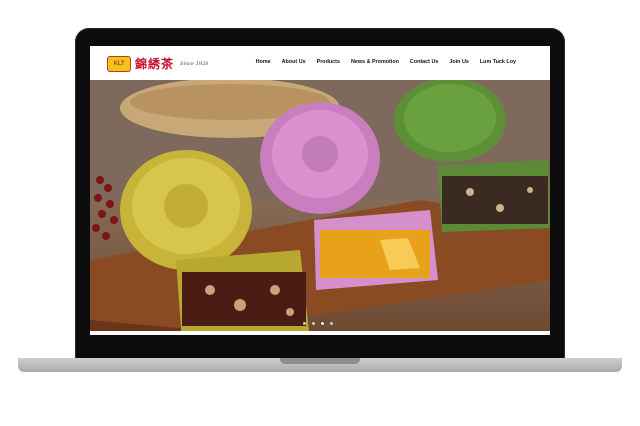 Image resolution: width=640 pixels, height=426 pixels. What do you see at coordinates (320, 361) in the screenshot?
I see `laptop-notch` at bounding box center [320, 361].